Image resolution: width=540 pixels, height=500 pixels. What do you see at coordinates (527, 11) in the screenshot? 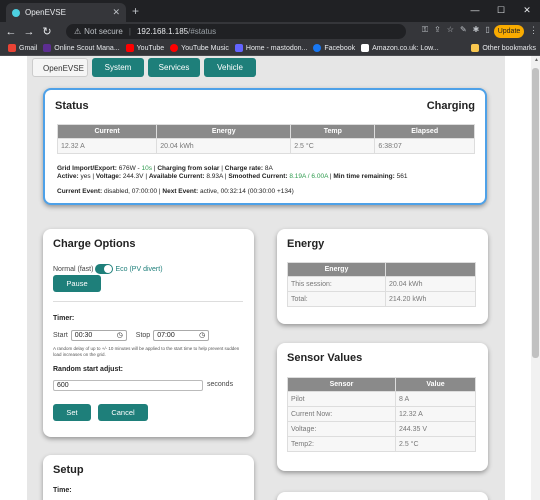
I see `close-window-button: ✕` at bounding box center [527, 11].